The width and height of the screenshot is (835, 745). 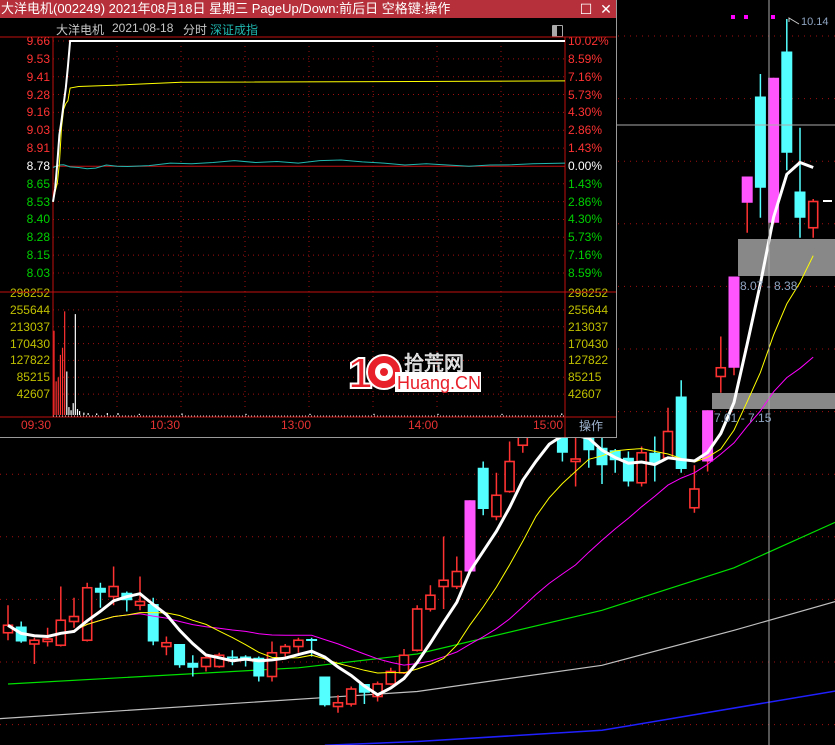 I want to click on range-label-upper: 8.07 - 8.38, so click(x=769, y=286).